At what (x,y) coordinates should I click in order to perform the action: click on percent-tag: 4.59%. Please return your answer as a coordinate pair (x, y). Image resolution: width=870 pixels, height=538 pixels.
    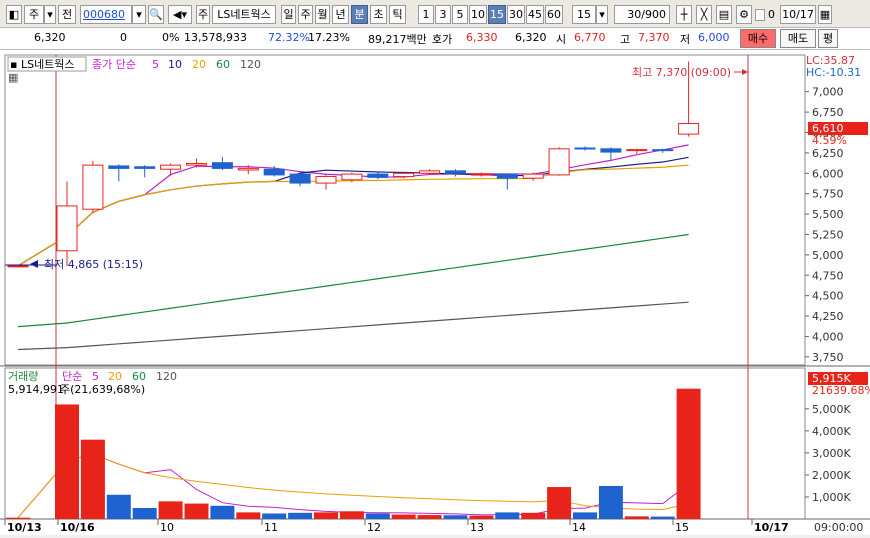
    Looking at the image, I should click on (829, 140).